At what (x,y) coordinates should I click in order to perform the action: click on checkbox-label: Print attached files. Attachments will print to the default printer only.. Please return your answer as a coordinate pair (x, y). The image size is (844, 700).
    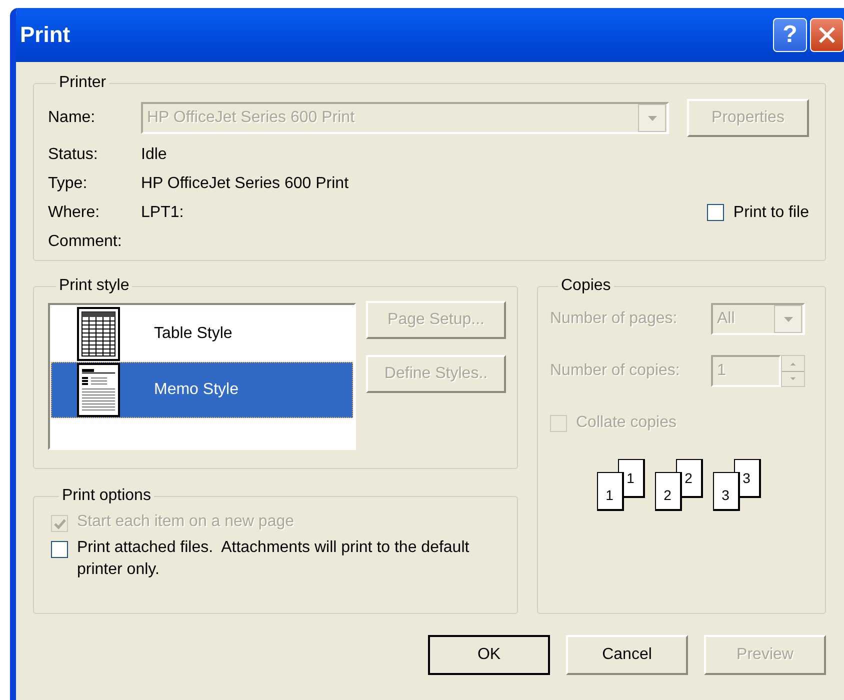
    Looking at the image, I should click on (273, 559).